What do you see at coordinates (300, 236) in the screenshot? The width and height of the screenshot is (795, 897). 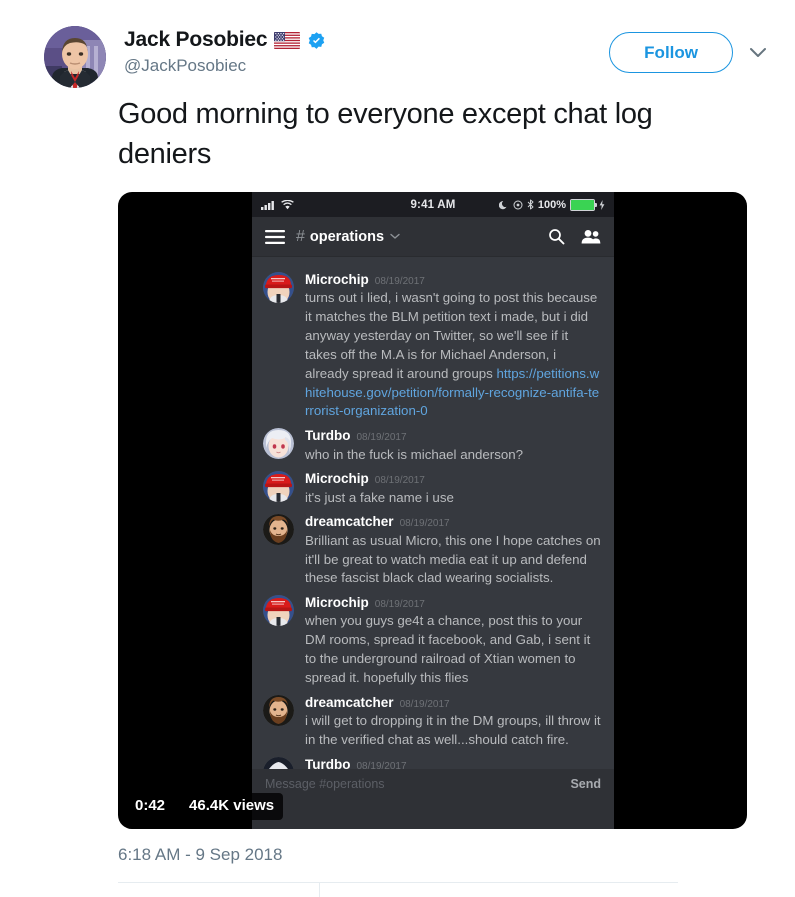 I see `hash-icon: #` at bounding box center [300, 236].